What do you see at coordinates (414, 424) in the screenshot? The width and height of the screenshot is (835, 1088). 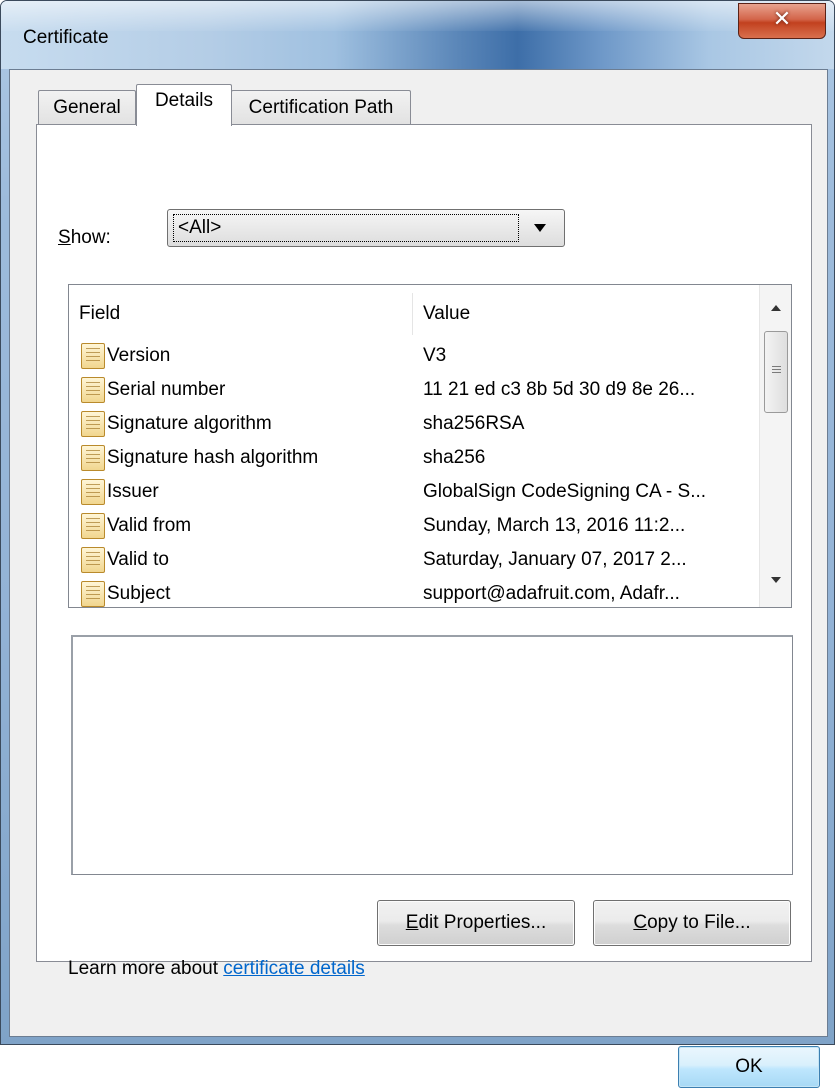 I see `list-item: Signature algorithm sha256RSA` at bounding box center [414, 424].